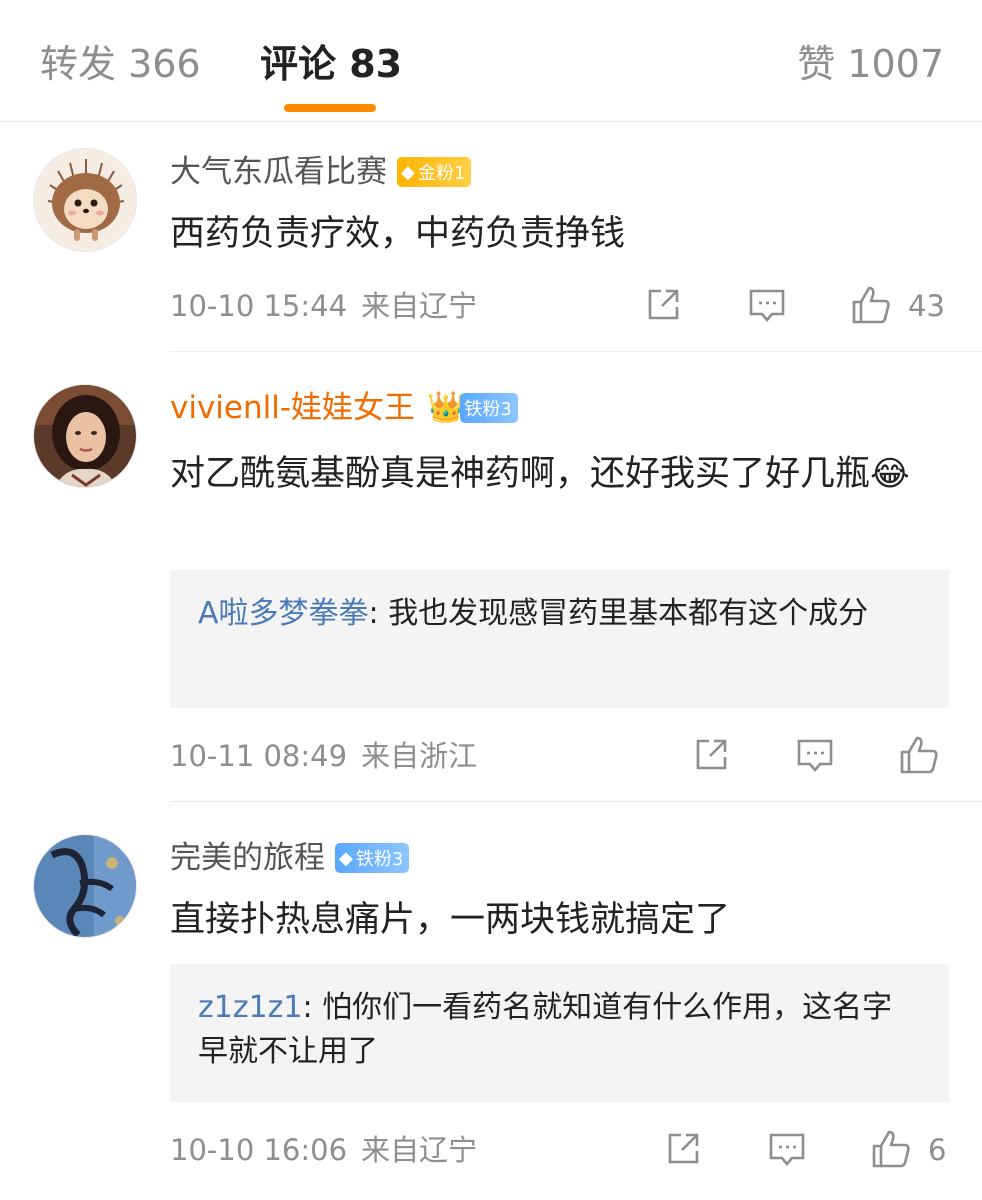 The height and width of the screenshot is (1200, 982). Describe the element at coordinates (259, 306) in the screenshot. I see `comment-time: 10-10 15:44` at that location.